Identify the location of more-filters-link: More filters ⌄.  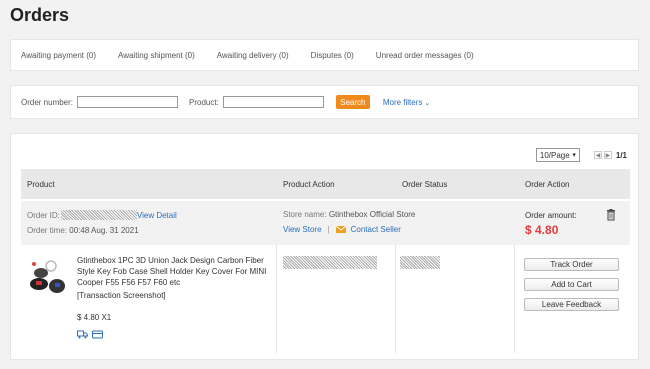
(406, 102).